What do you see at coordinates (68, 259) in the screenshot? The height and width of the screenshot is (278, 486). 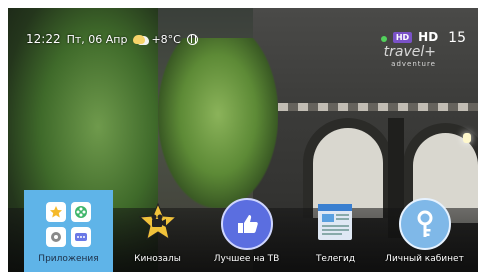 I see `menu-item-label: Приложения` at bounding box center [68, 259].